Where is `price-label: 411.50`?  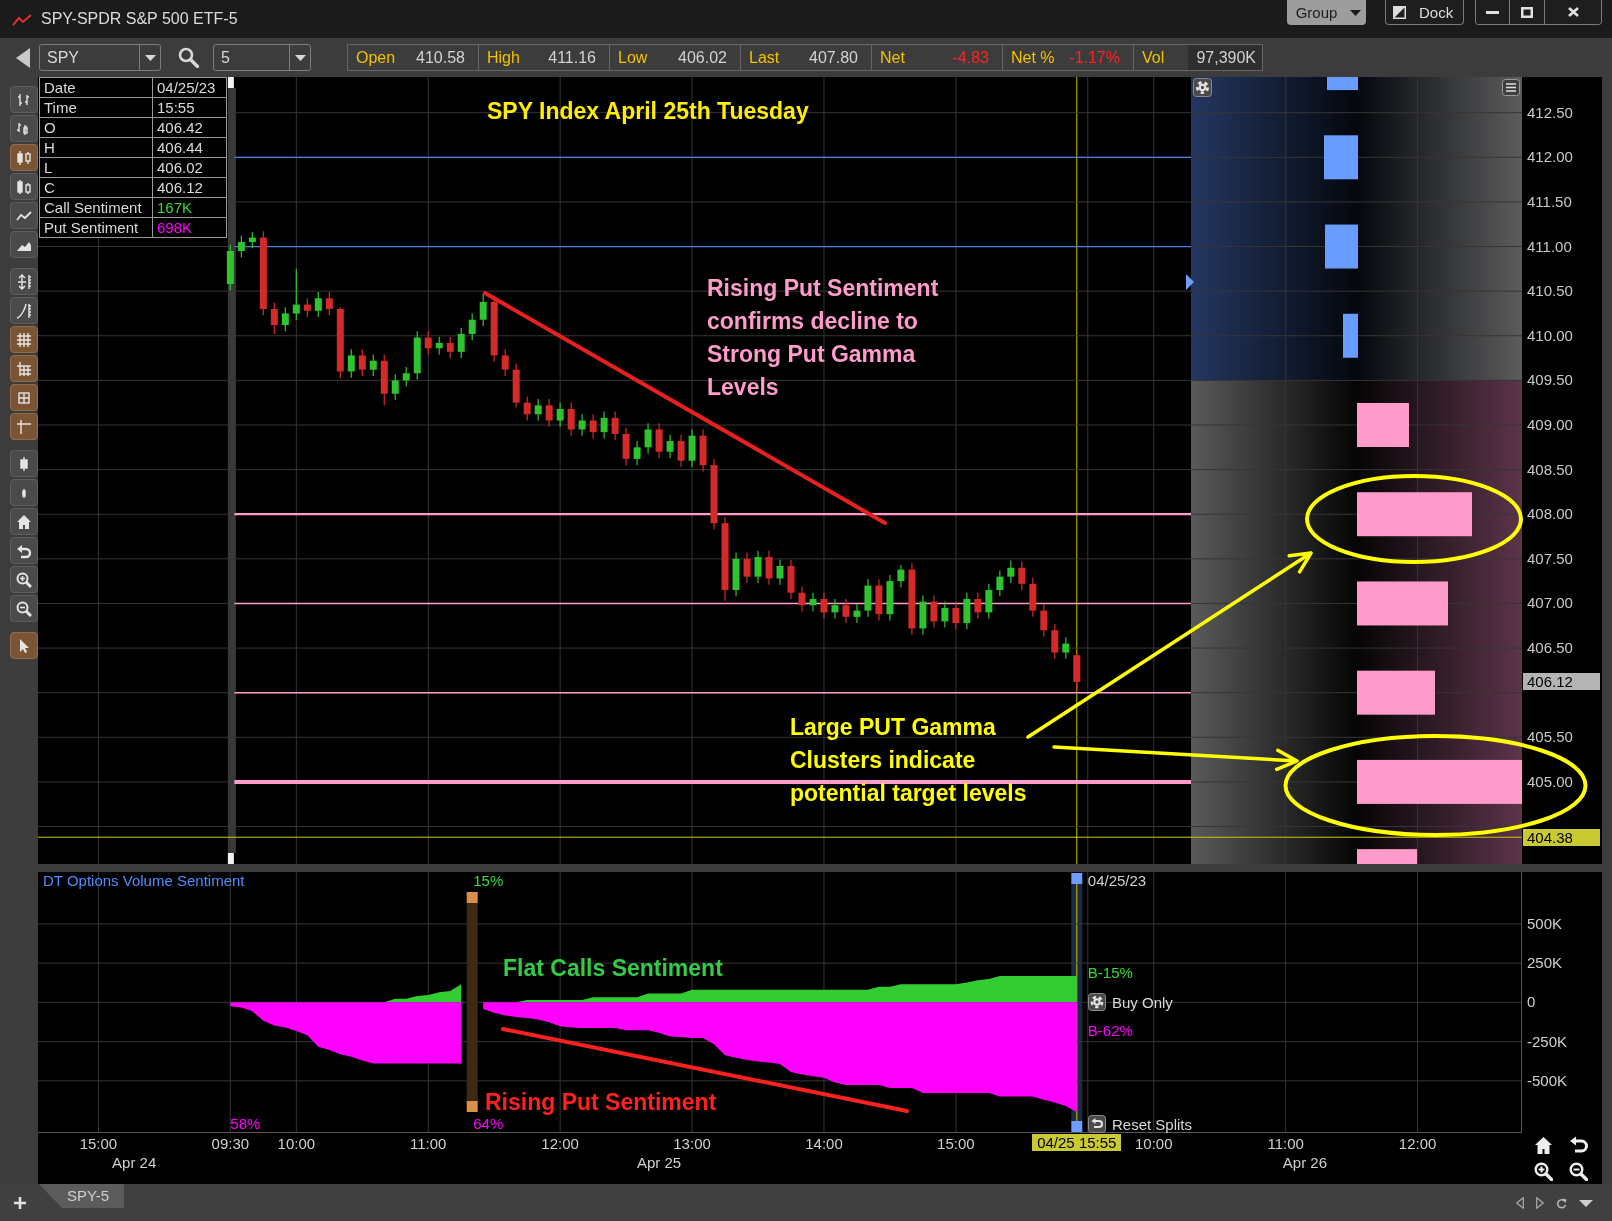
price-label: 411.50 is located at coordinates (1549, 201).